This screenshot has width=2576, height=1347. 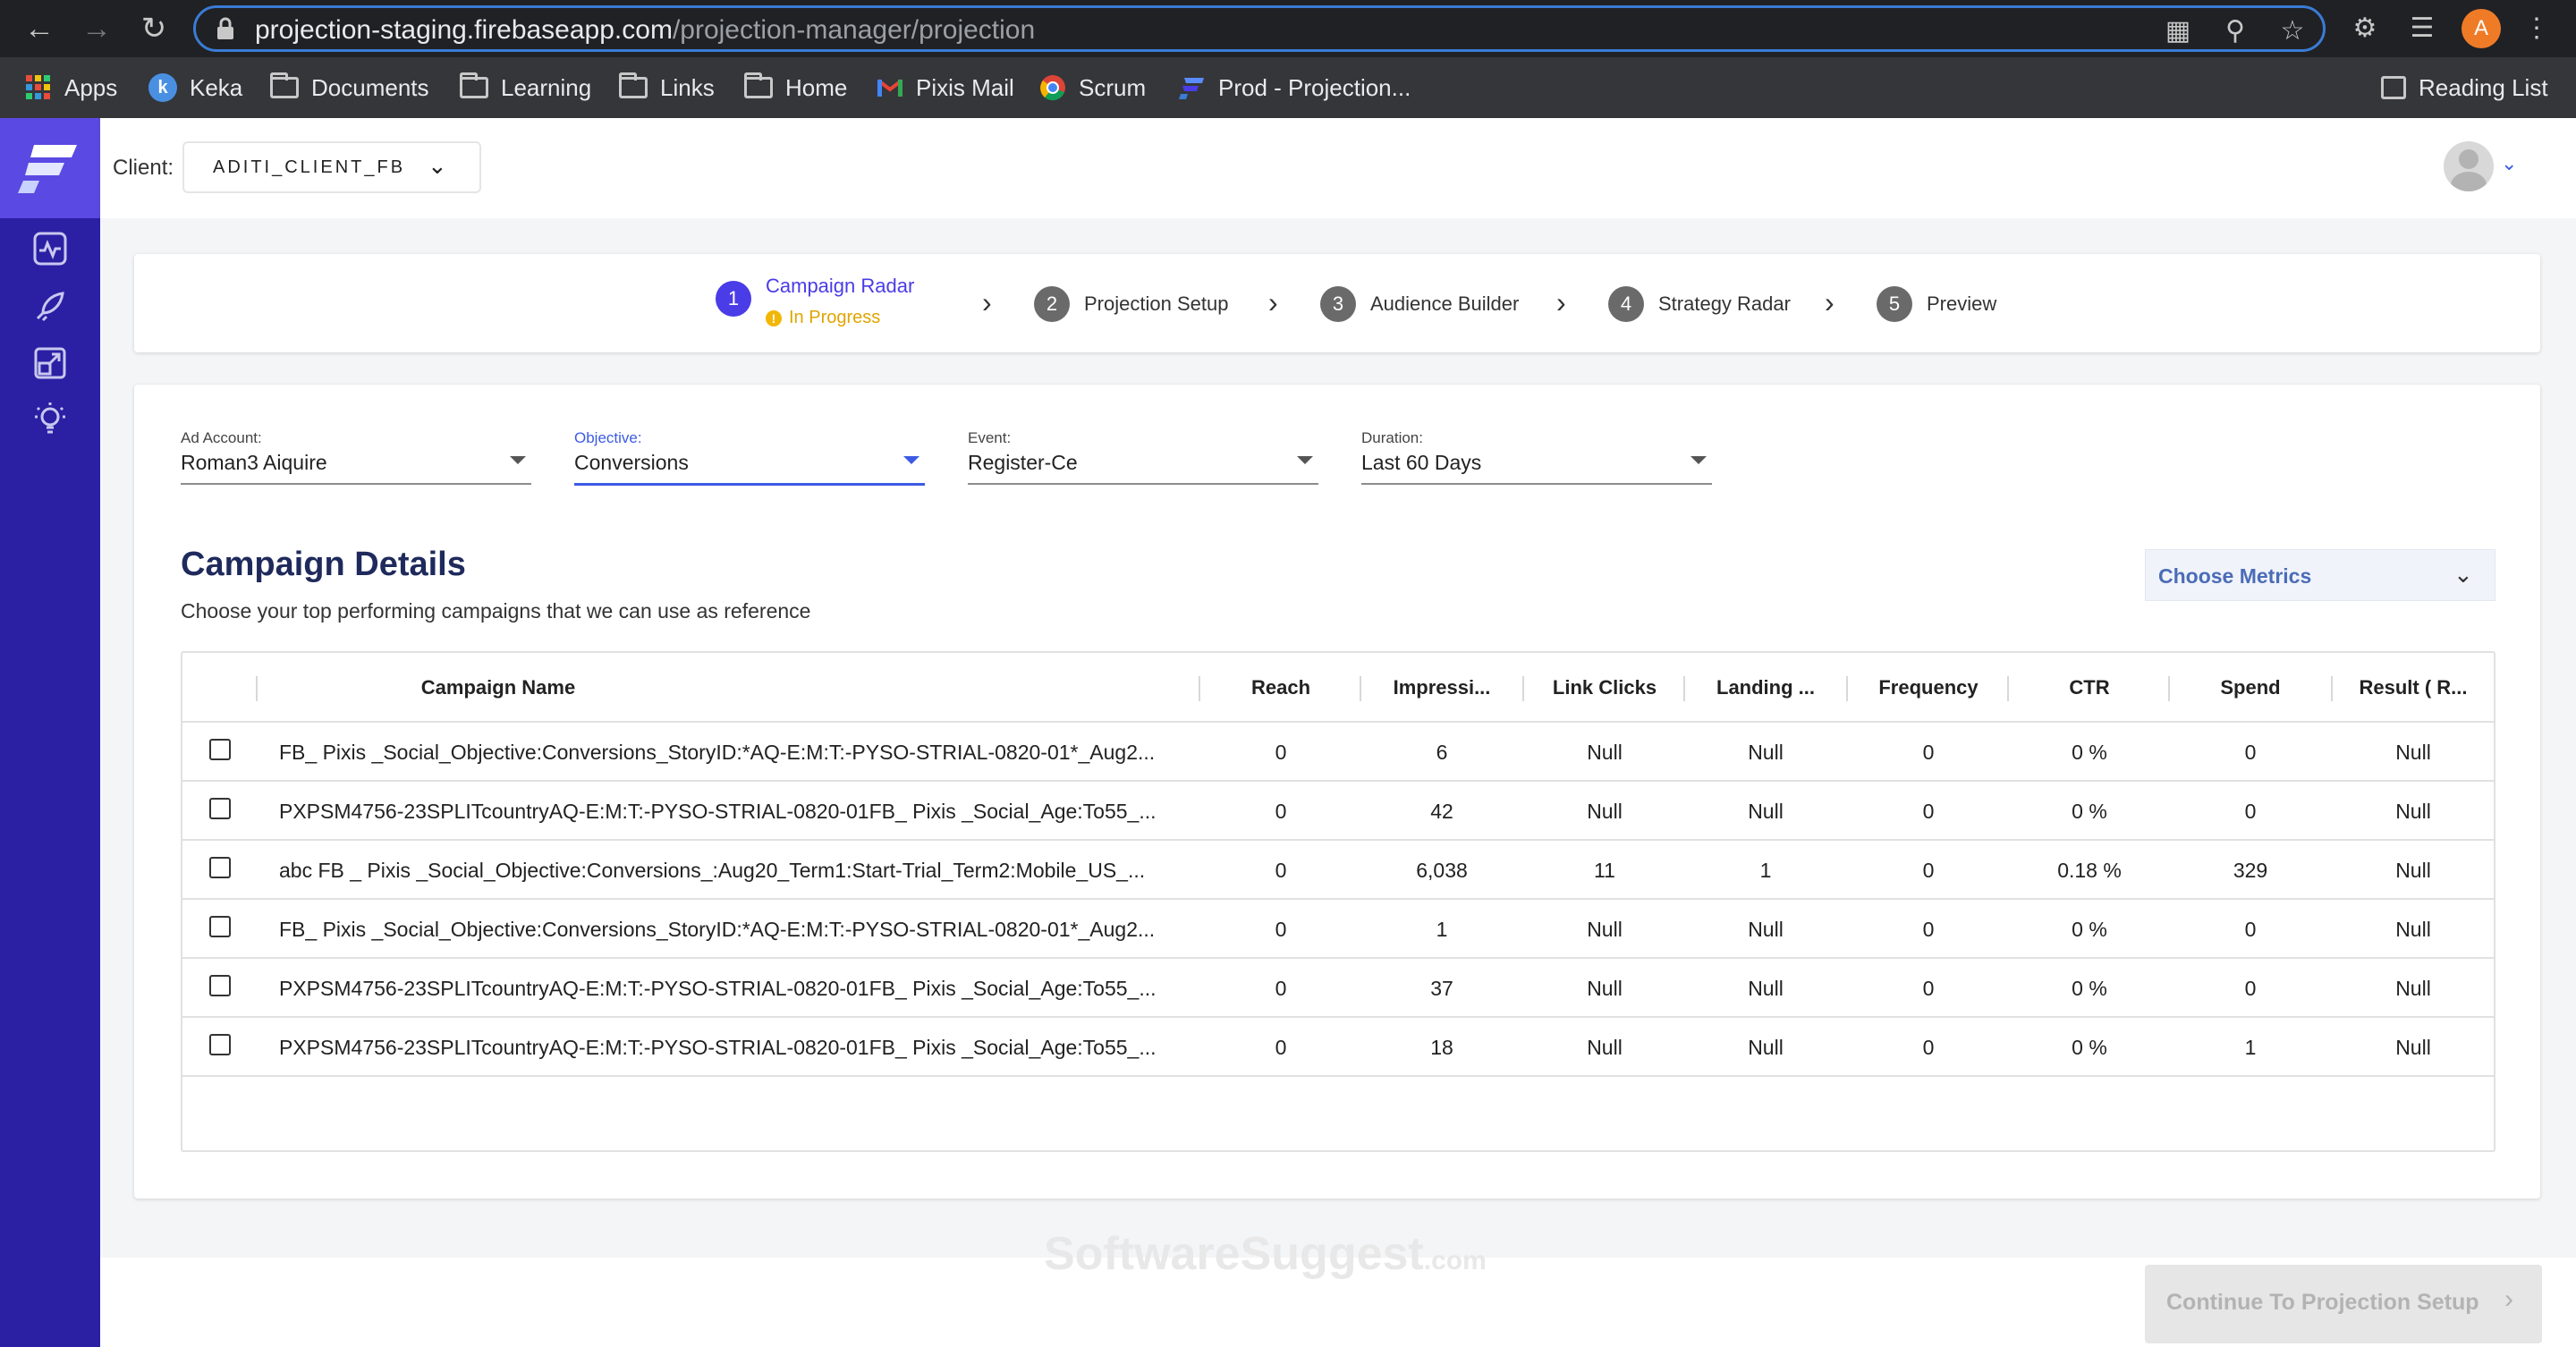 I want to click on step-status: ! In Progress, so click(x=823, y=318).